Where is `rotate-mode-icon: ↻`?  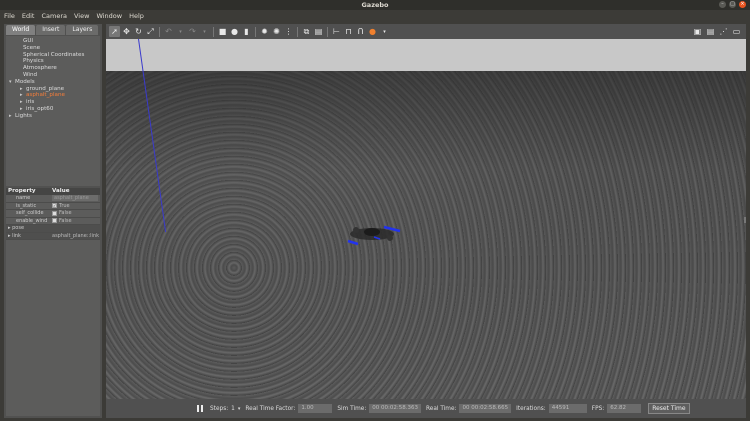
rotate-mode-icon: ↻ is located at coordinates (138, 31).